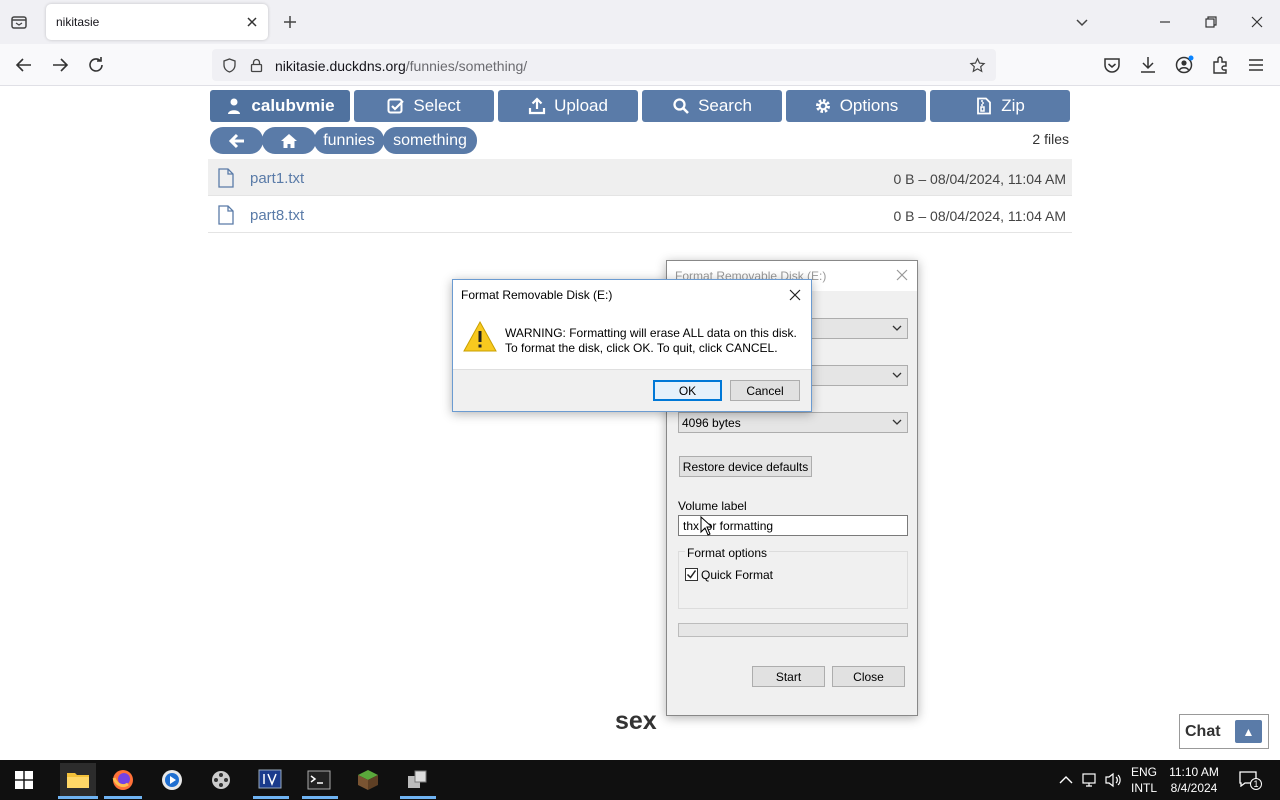  What do you see at coordinates (788, 676) in the screenshot?
I see `start-button: Start` at bounding box center [788, 676].